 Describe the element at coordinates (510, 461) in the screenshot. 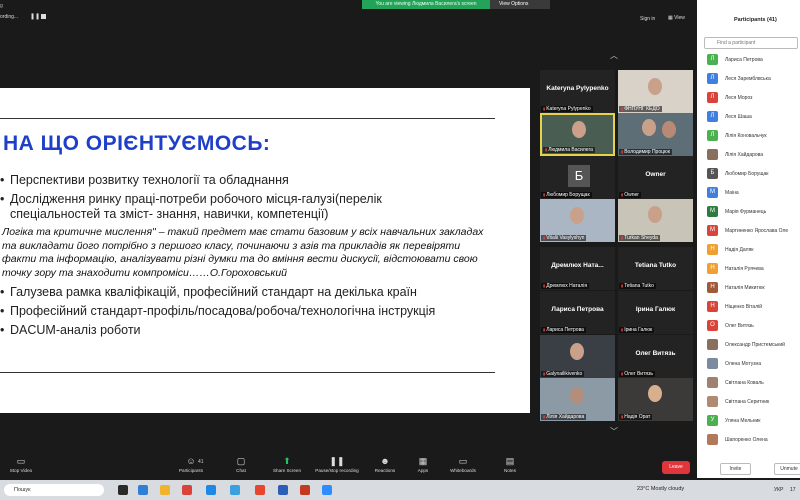

I see `notes-icon: ▤` at that location.